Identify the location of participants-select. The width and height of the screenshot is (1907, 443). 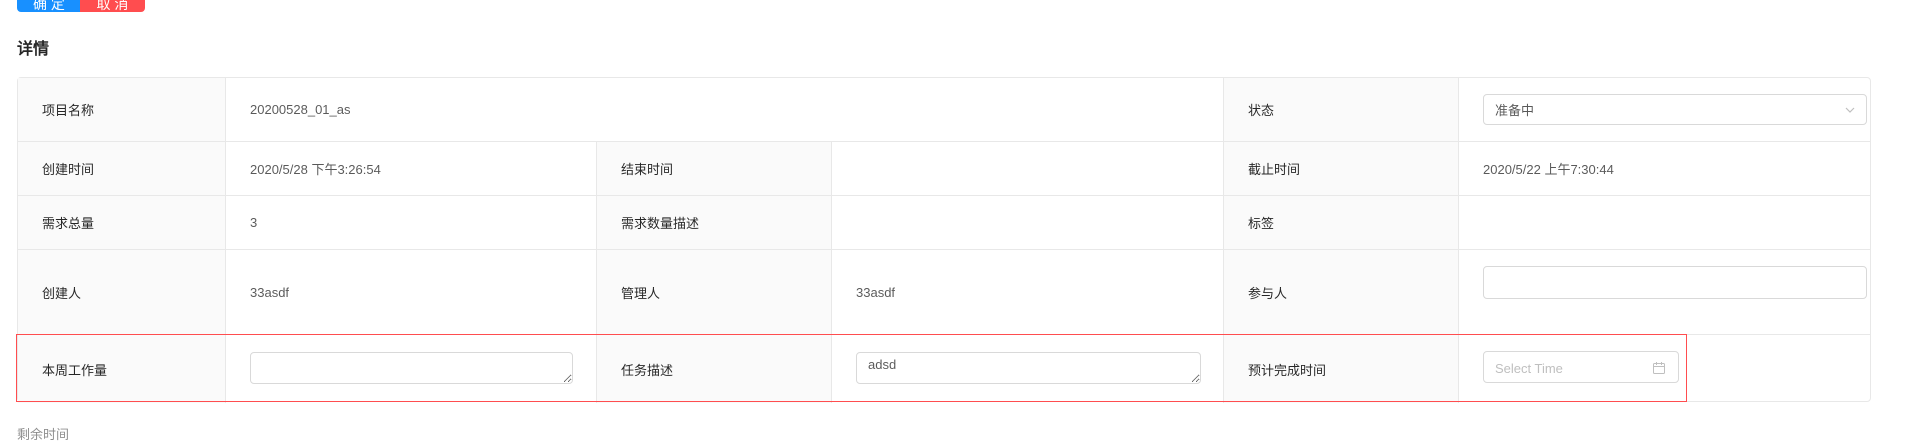
(1675, 282).